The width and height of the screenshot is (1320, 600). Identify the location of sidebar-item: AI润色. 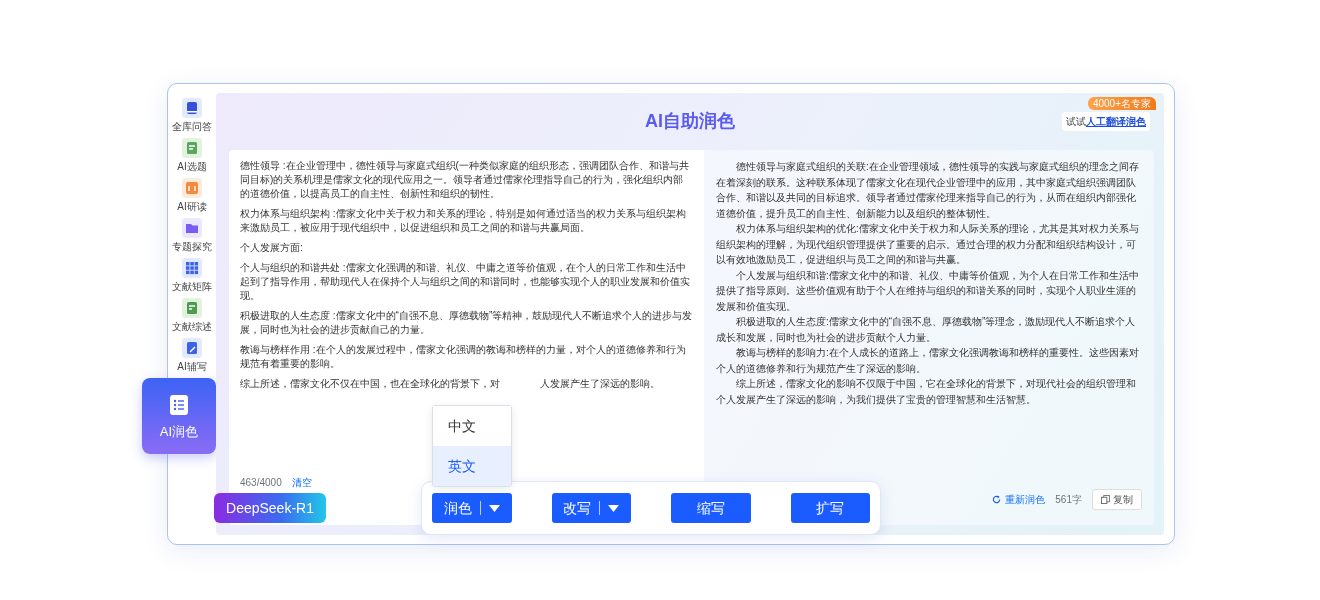
(179, 416).